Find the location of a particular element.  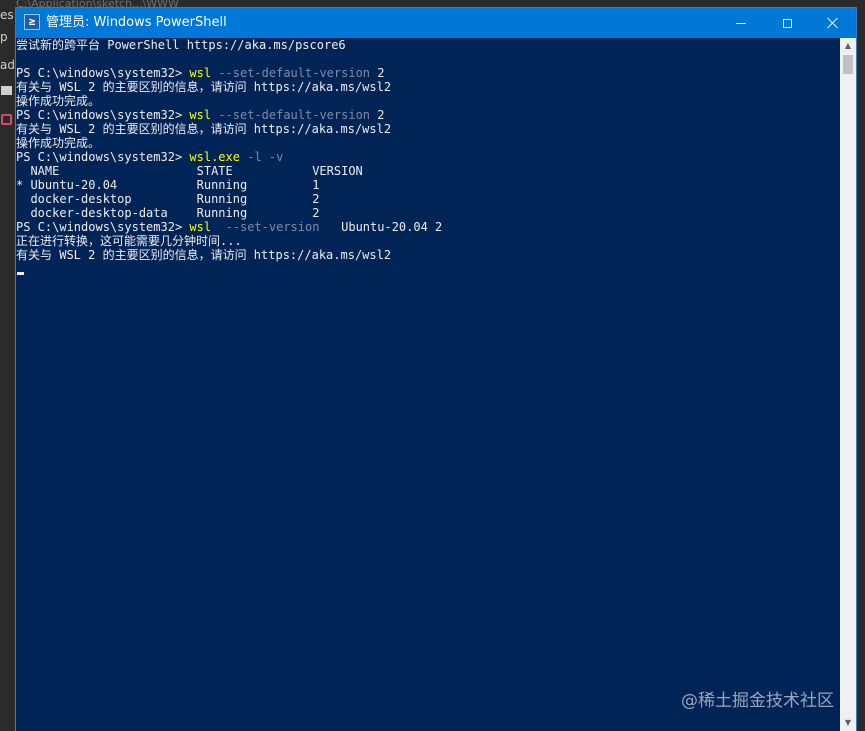

table-row: docker-desktop Running 2 is located at coordinates (168, 199).